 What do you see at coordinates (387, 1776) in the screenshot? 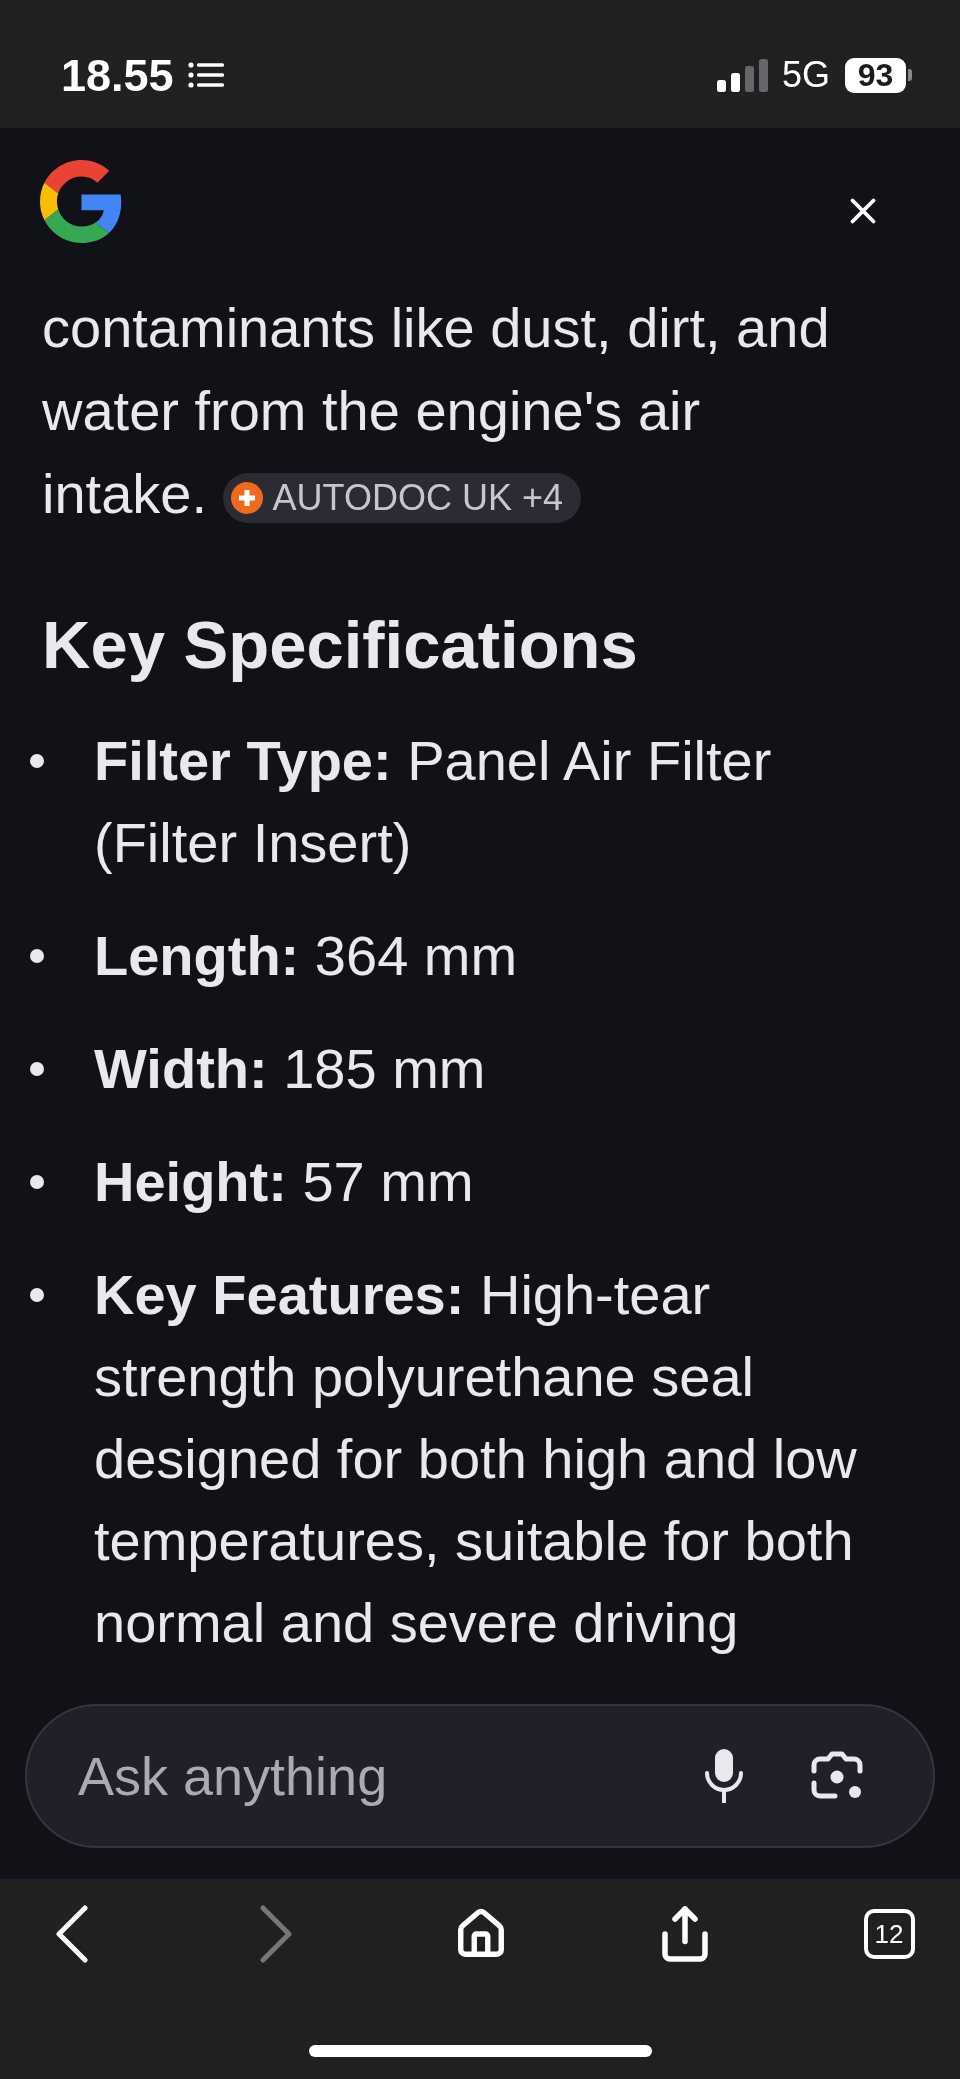
I see `search-input: Ask anything` at bounding box center [387, 1776].